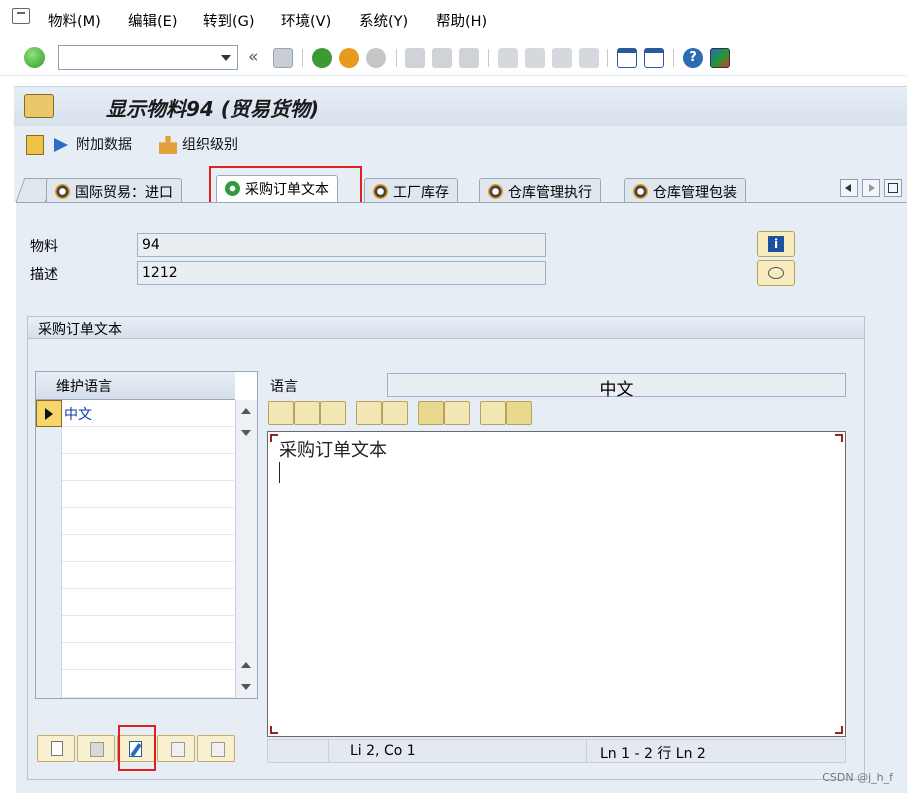  Describe the element at coordinates (341, 273) in the screenshot. I see `description-field: 1212` at that location.